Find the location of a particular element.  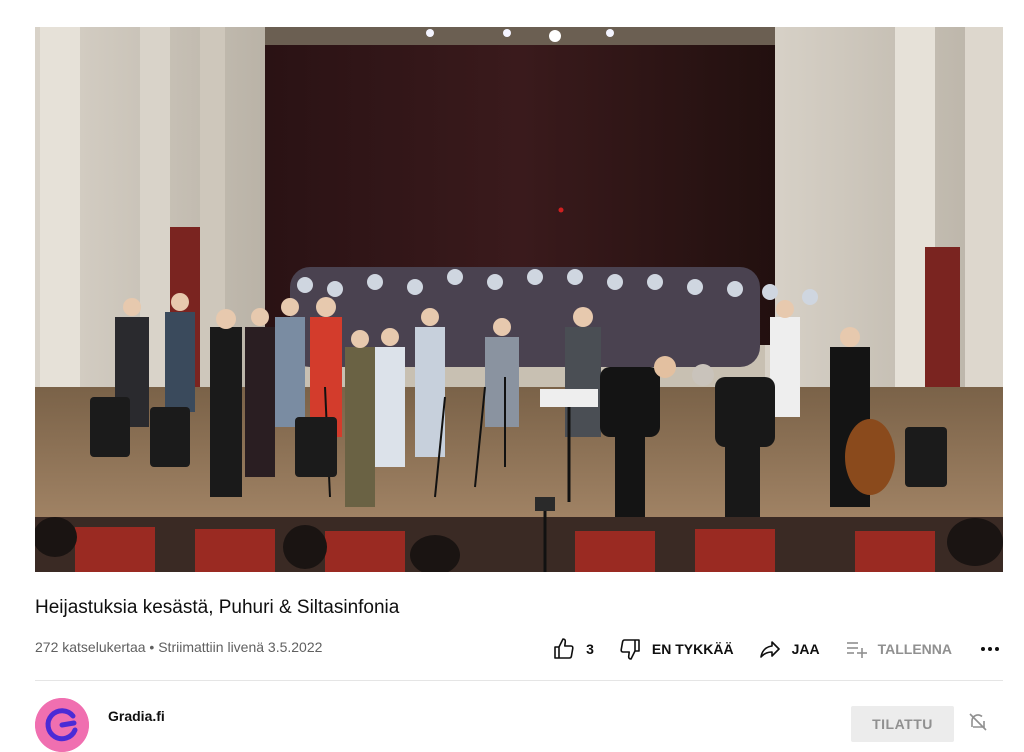

channel-name: Gradia.fi is located at coordinates (136, 716).